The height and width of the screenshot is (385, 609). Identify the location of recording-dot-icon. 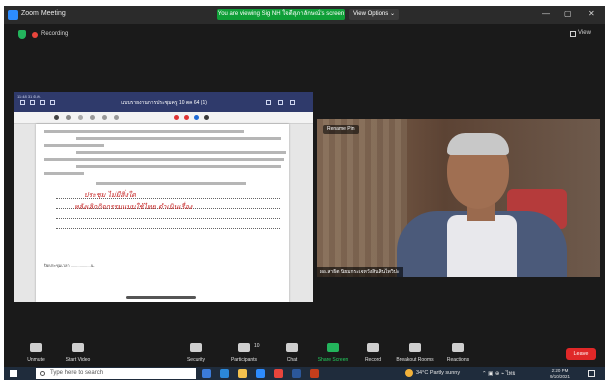
(35, 35).